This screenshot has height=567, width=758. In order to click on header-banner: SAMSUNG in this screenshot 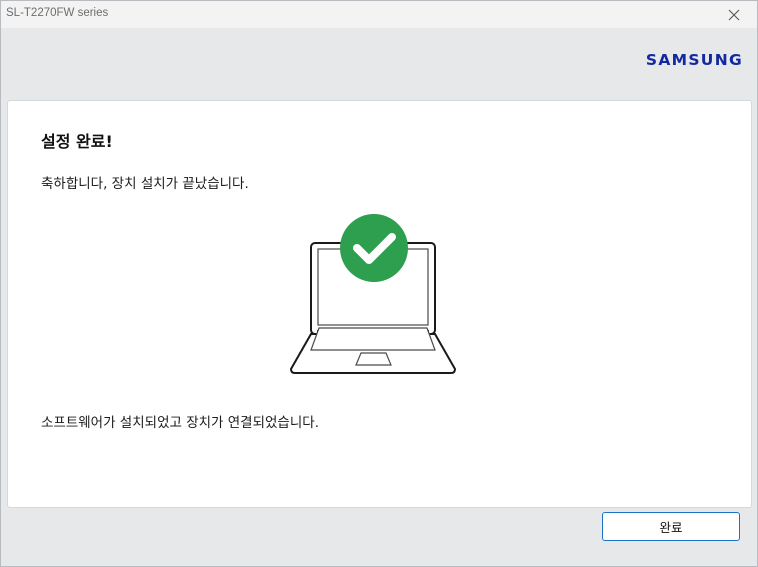, I will do `click(379, 63)`.